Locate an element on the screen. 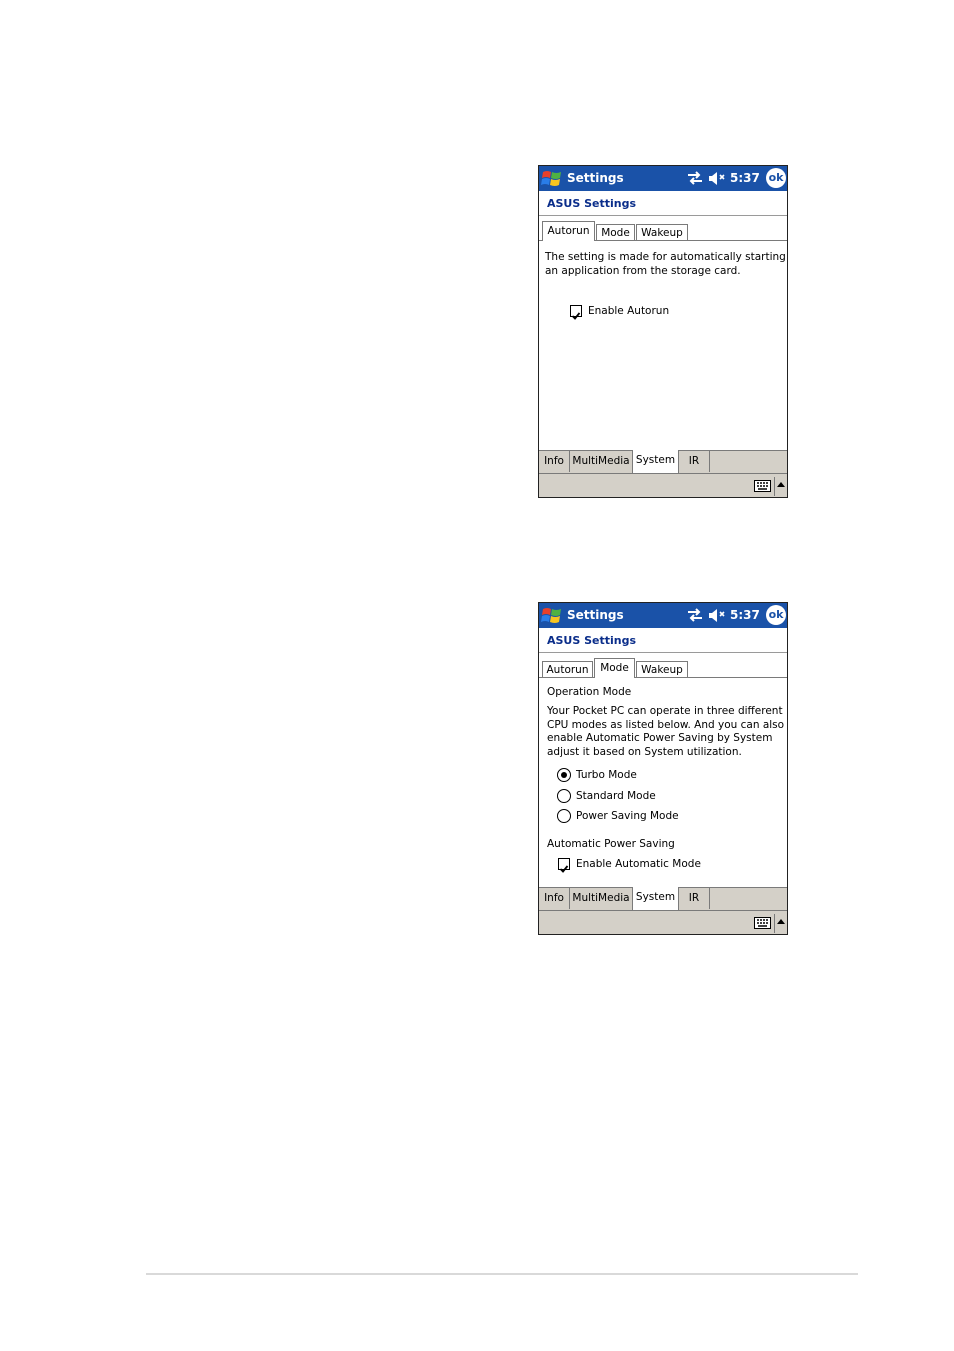 This screenshot has width=954, height=1351. page-footer-rule is located at coordinates (502, 1274).